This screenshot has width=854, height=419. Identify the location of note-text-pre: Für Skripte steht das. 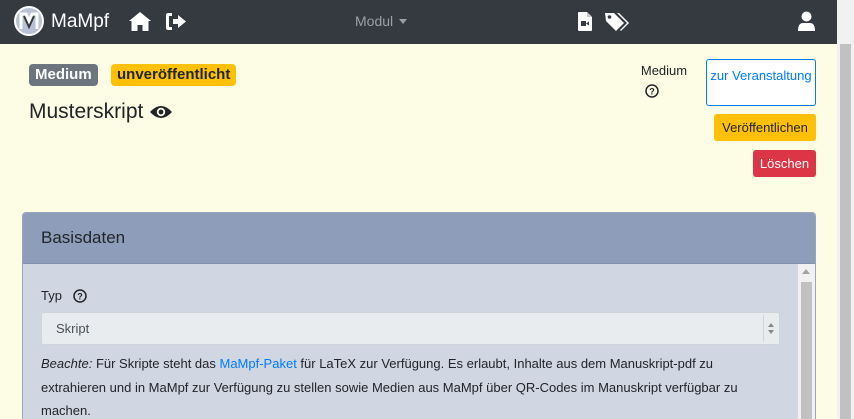
(156, 363).